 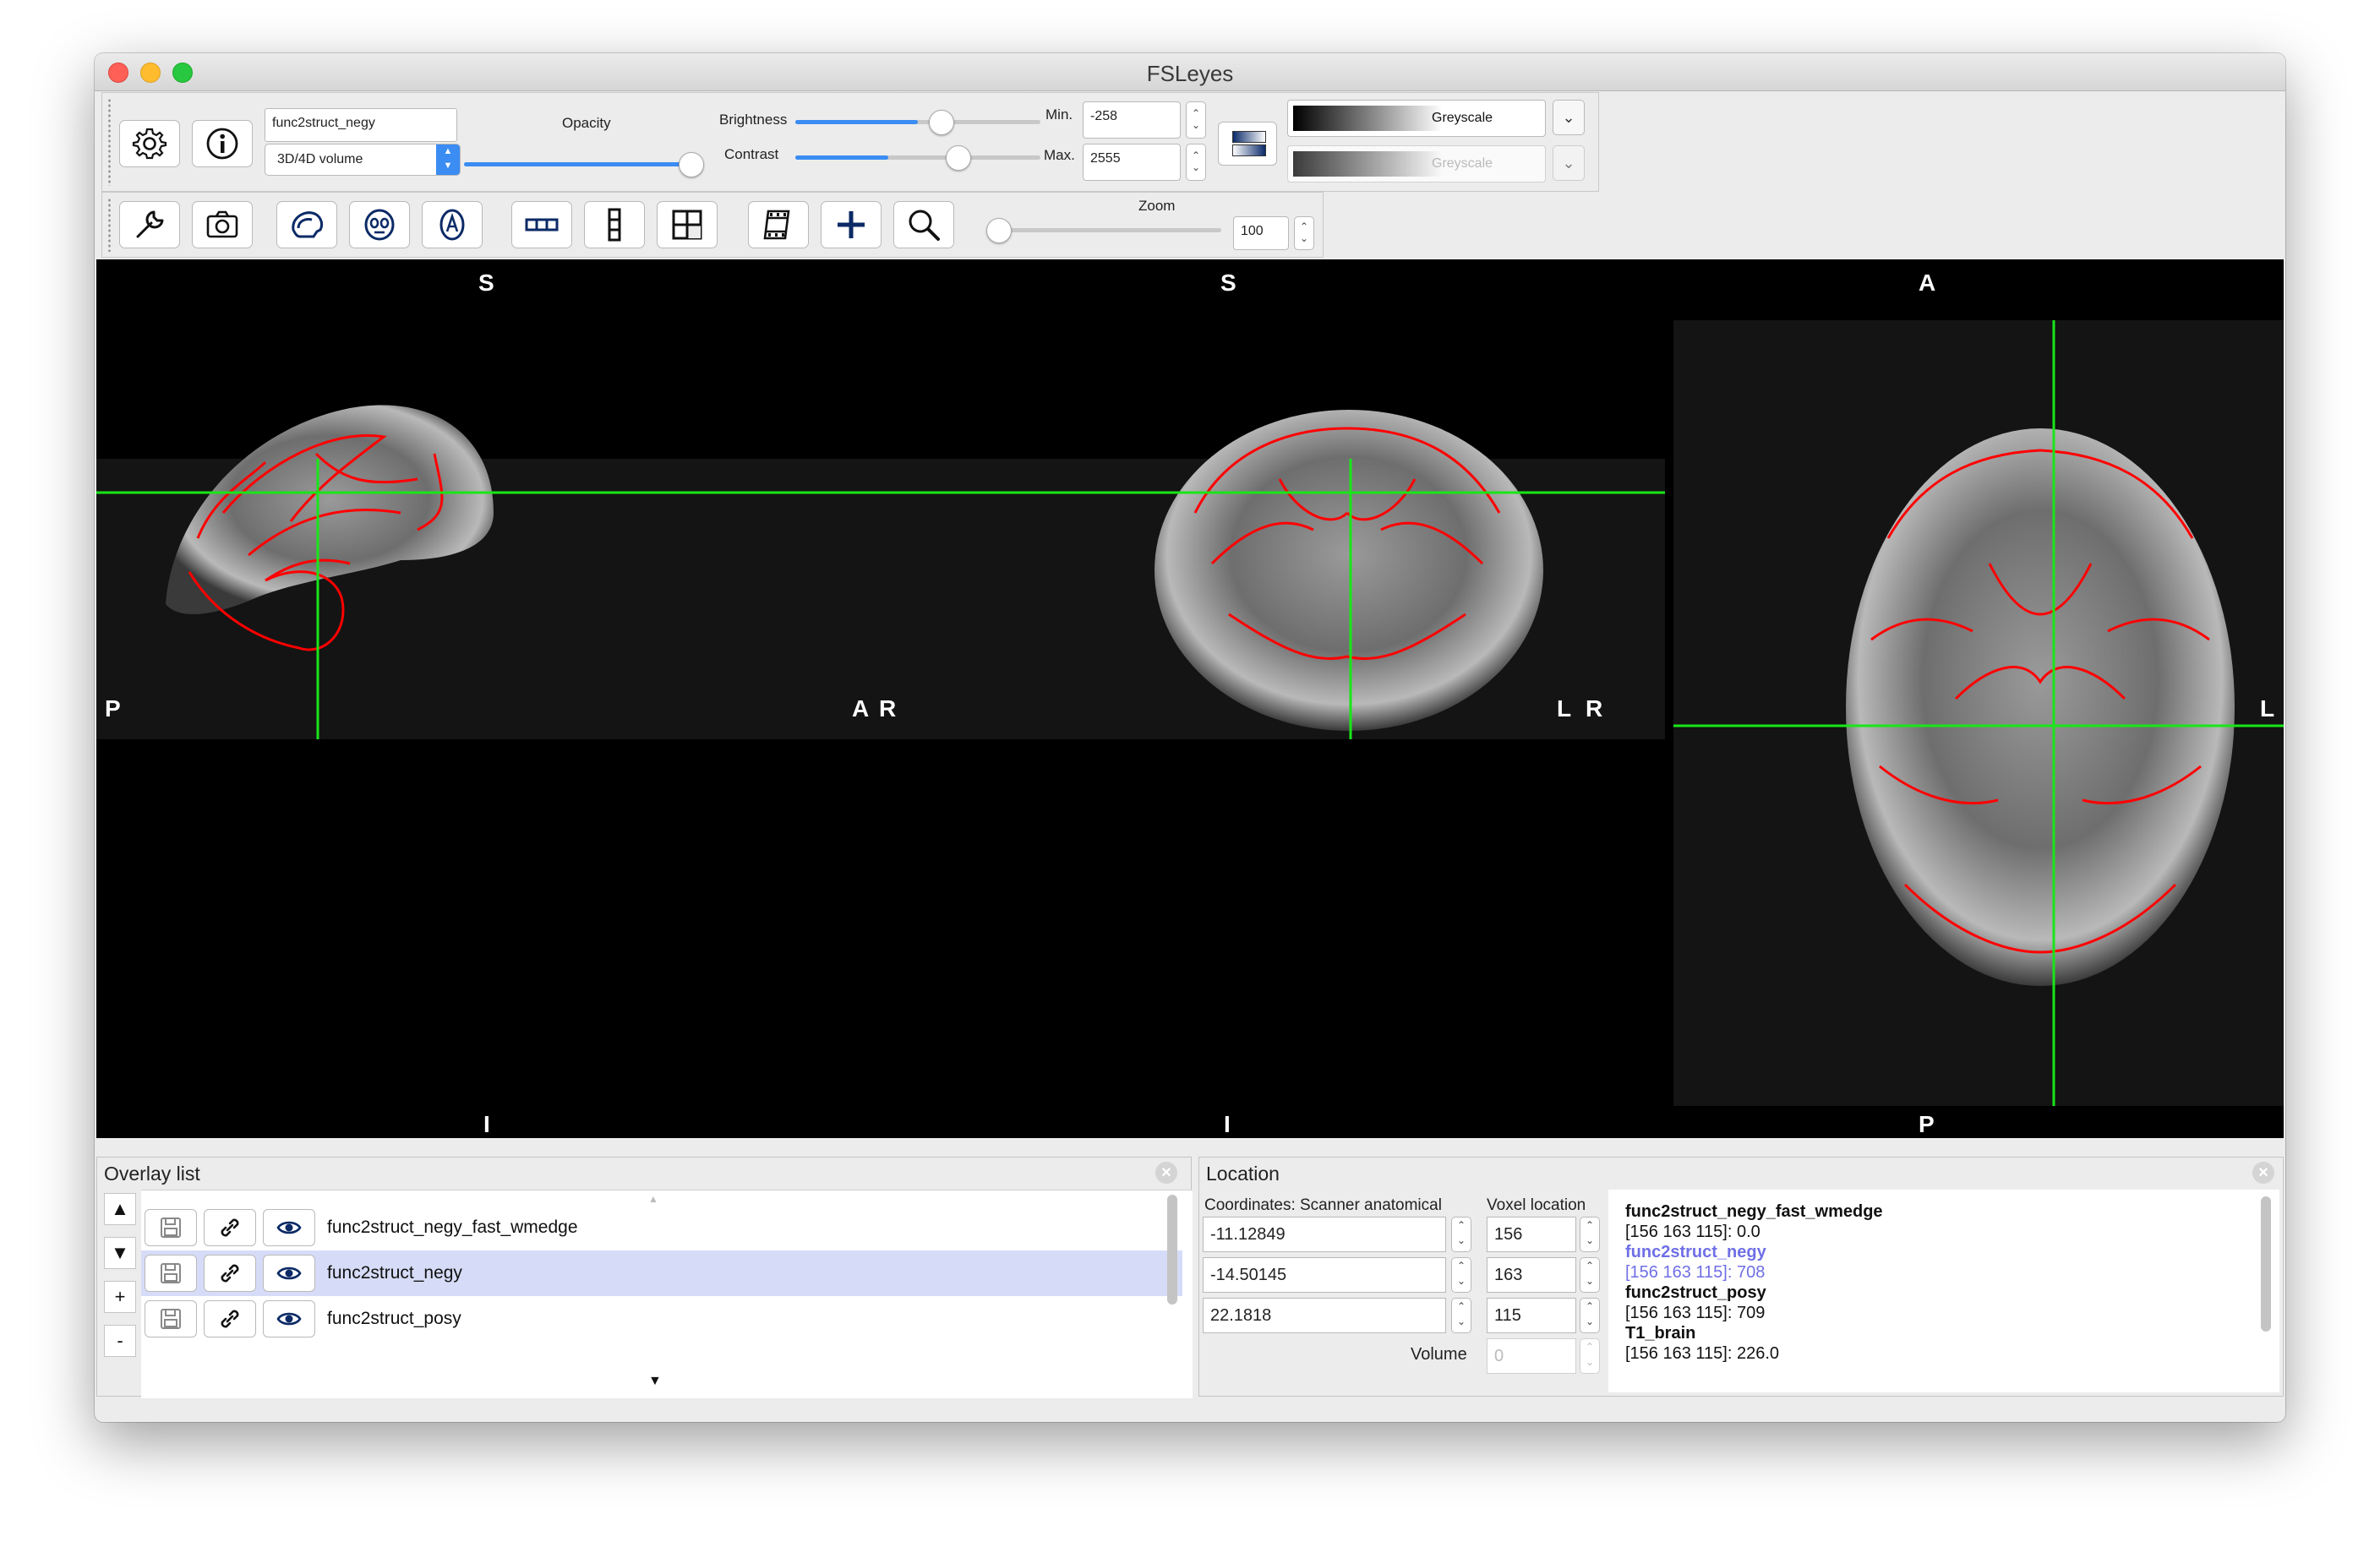 I want to click on floppy-disk-icon, so click(x=171, y=1319).